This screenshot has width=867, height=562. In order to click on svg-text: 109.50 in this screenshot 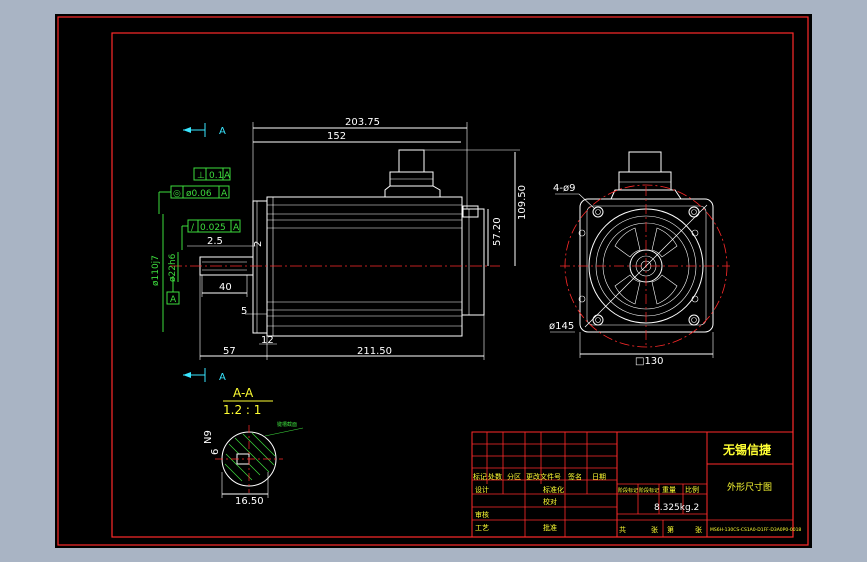, I will do `click(522, 202)`.